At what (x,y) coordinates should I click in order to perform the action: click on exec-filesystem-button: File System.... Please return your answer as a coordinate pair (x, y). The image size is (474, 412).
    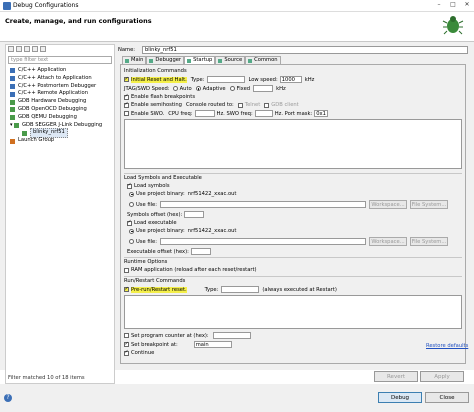
    Looking at the image, I should click on (429, 241).